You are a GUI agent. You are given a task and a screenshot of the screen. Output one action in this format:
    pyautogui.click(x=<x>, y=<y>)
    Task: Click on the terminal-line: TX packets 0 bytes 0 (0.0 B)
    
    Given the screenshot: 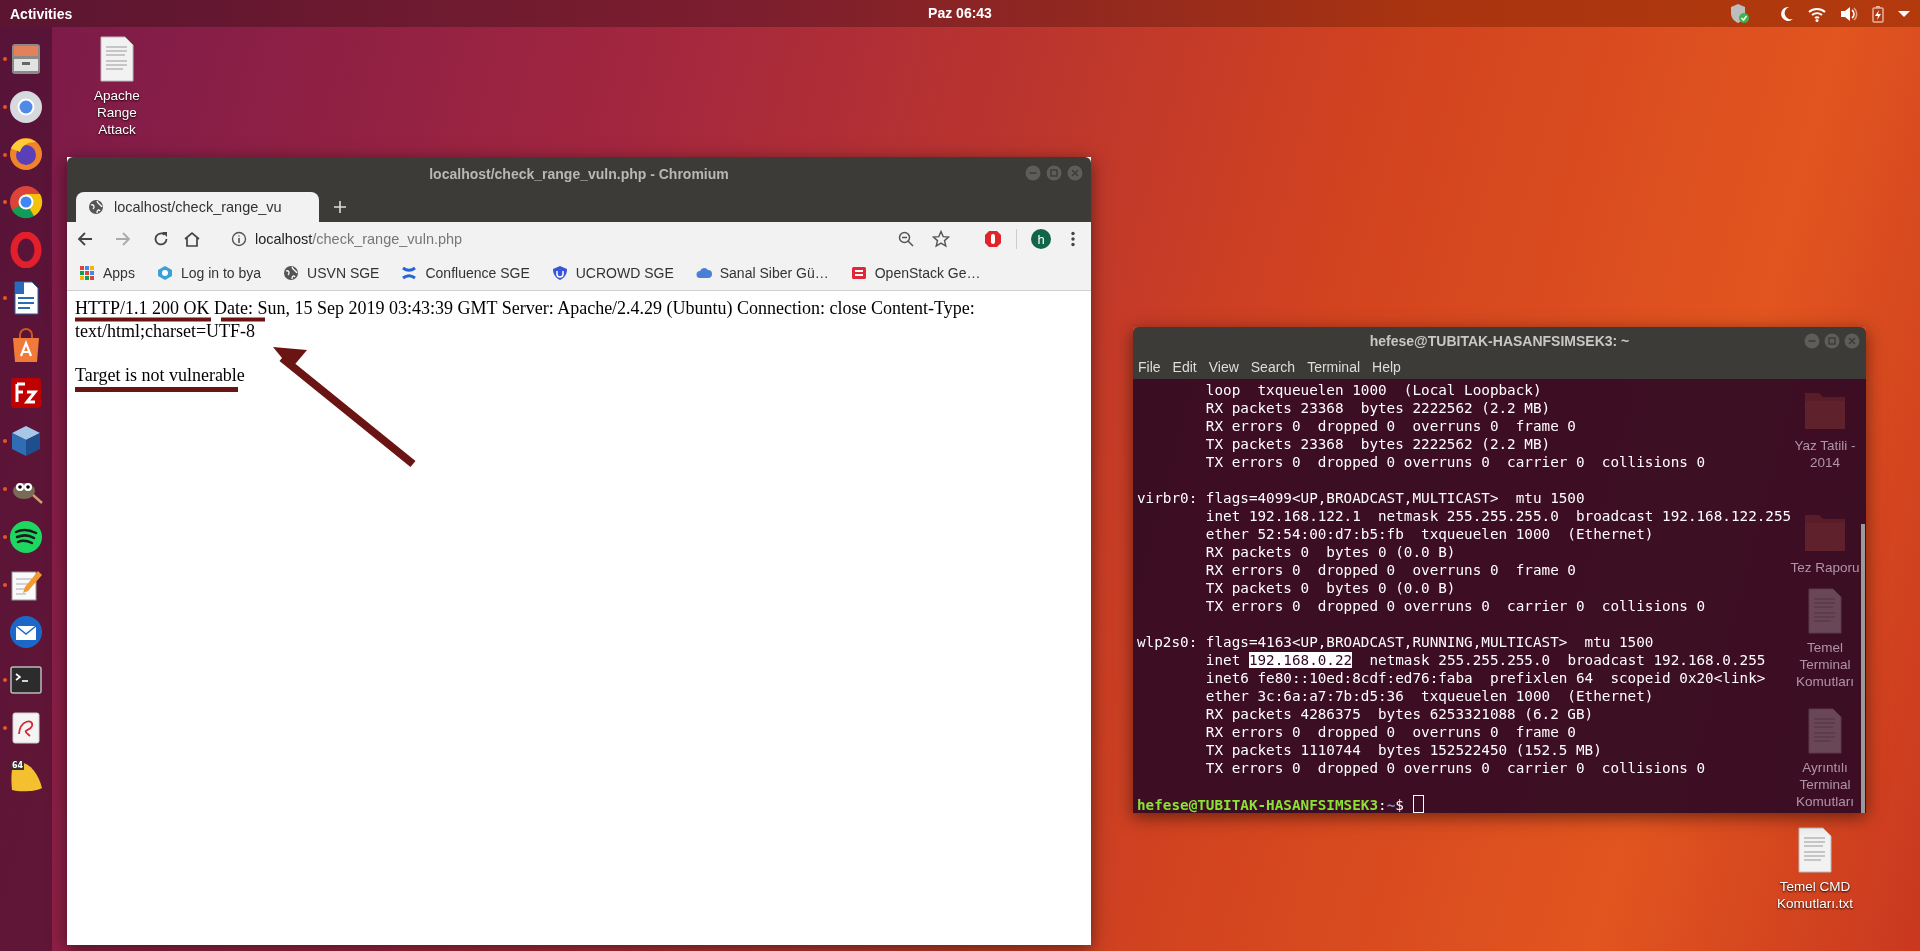 What is the action you would take?
    pyautogui.click(x=1330, y=588)
    